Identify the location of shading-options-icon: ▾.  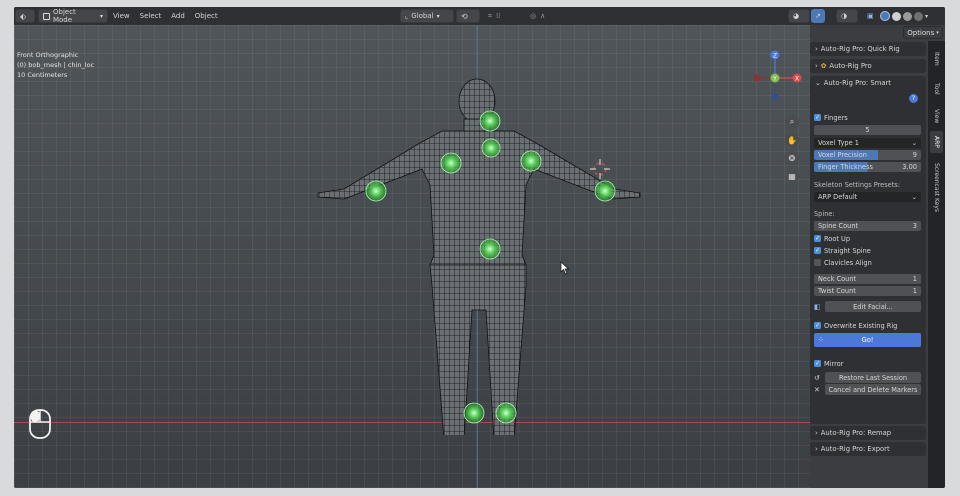
(926, 16).